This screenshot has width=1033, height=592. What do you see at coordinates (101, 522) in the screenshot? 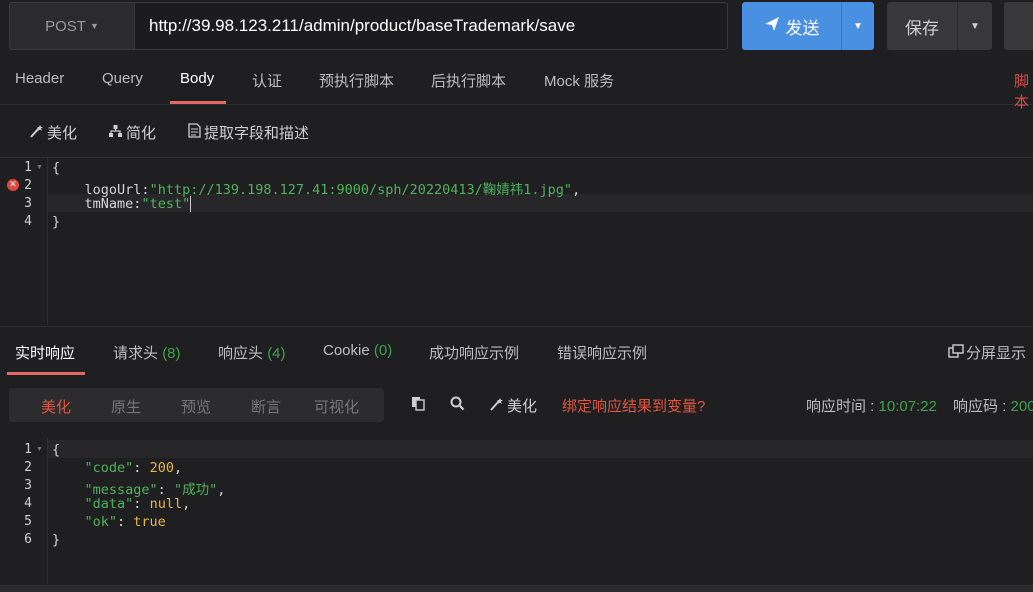
I see `json-key: "ok"` at bounding box center [101, 522].